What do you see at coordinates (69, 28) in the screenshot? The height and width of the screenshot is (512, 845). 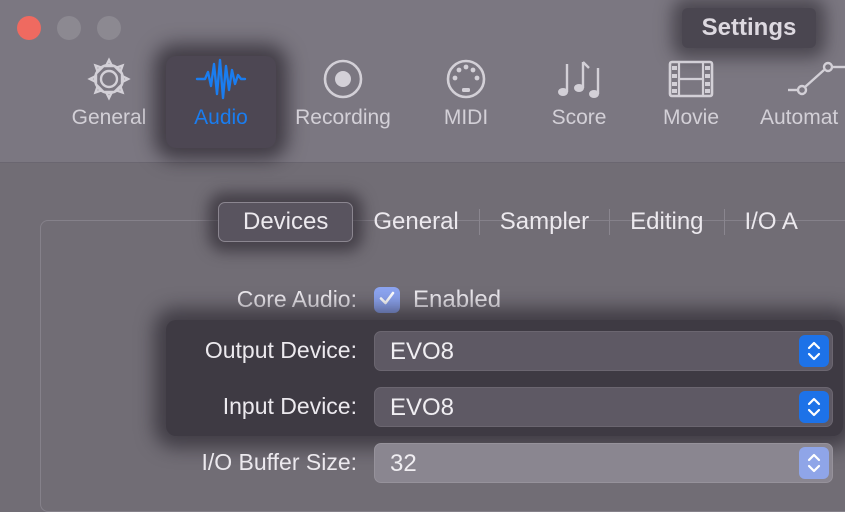 I see `minimize-window-button` at bounding box center [69, 28].